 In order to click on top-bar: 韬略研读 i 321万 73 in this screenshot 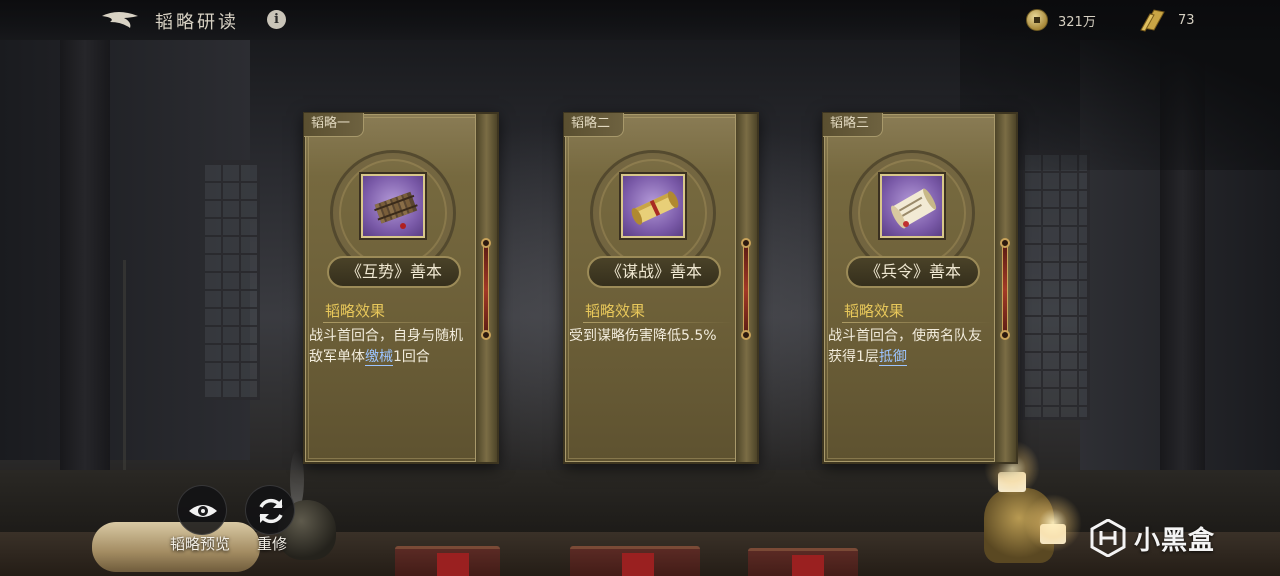, I will do `click(640, 20)`.